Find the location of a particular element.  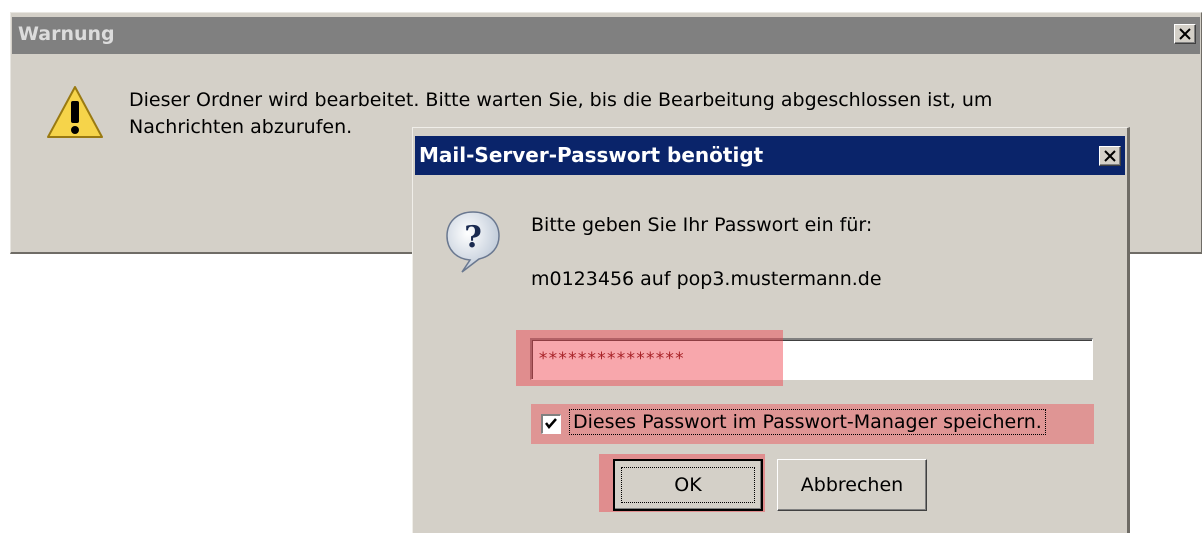

checkmark-icon is located at coordinates (551, 423).